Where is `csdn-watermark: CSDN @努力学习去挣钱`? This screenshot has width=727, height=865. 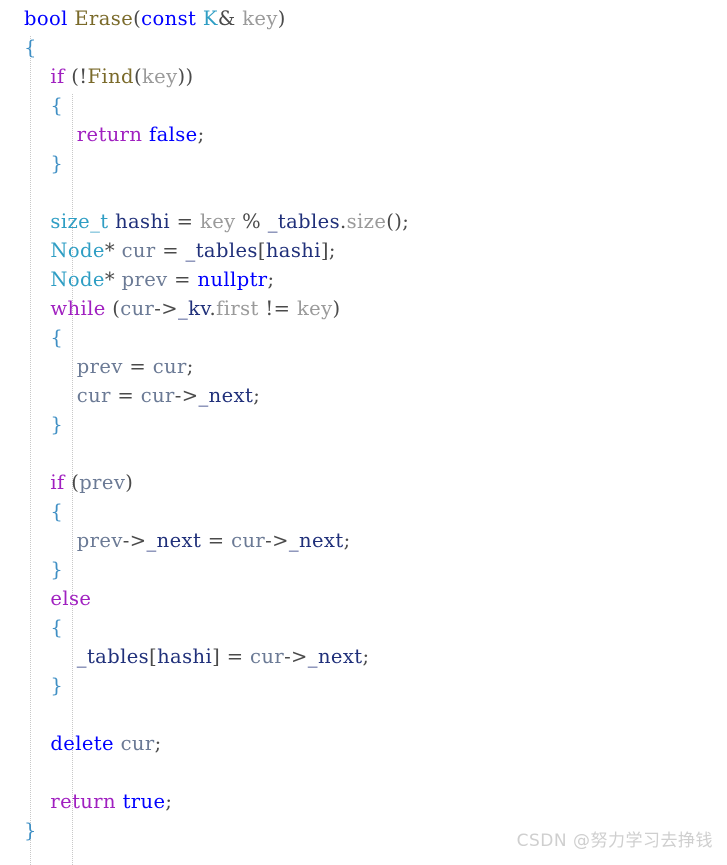
csdn-watermark: CSDN @努力学习去挣钱 is located at coordinates (614, 841).